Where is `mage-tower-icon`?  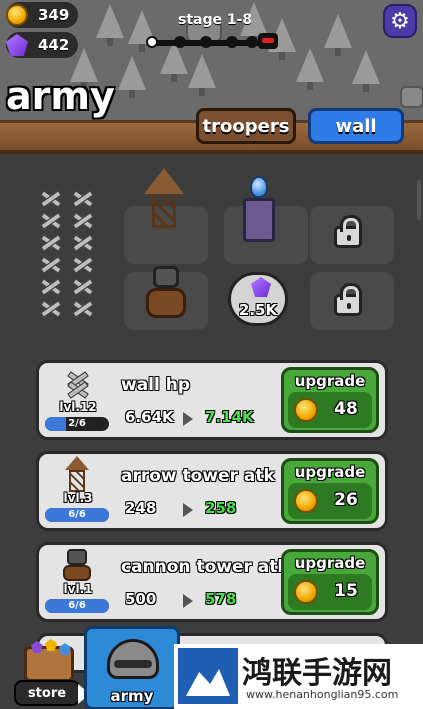
mage-tower-icon is located at coordinates (259, 220).